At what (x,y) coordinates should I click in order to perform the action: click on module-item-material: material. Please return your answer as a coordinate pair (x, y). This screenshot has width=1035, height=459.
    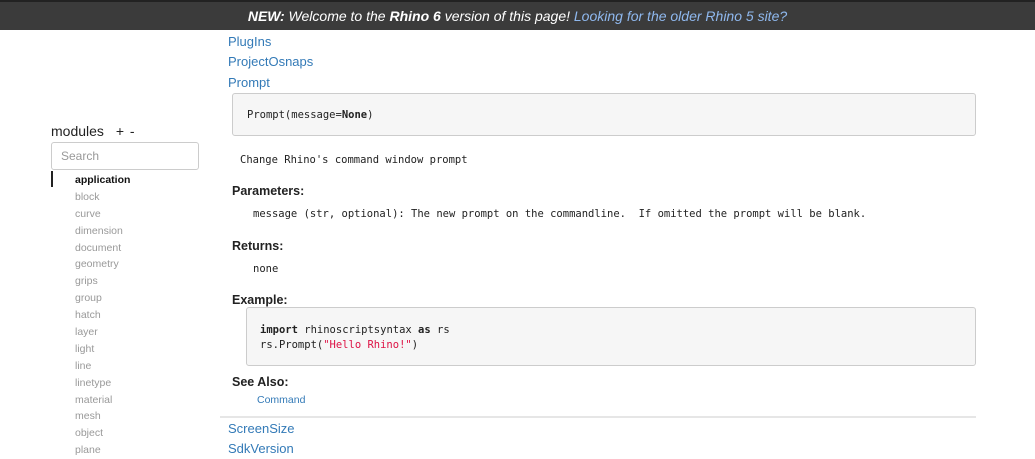
    Looking at the image, I should click on (102, 400).